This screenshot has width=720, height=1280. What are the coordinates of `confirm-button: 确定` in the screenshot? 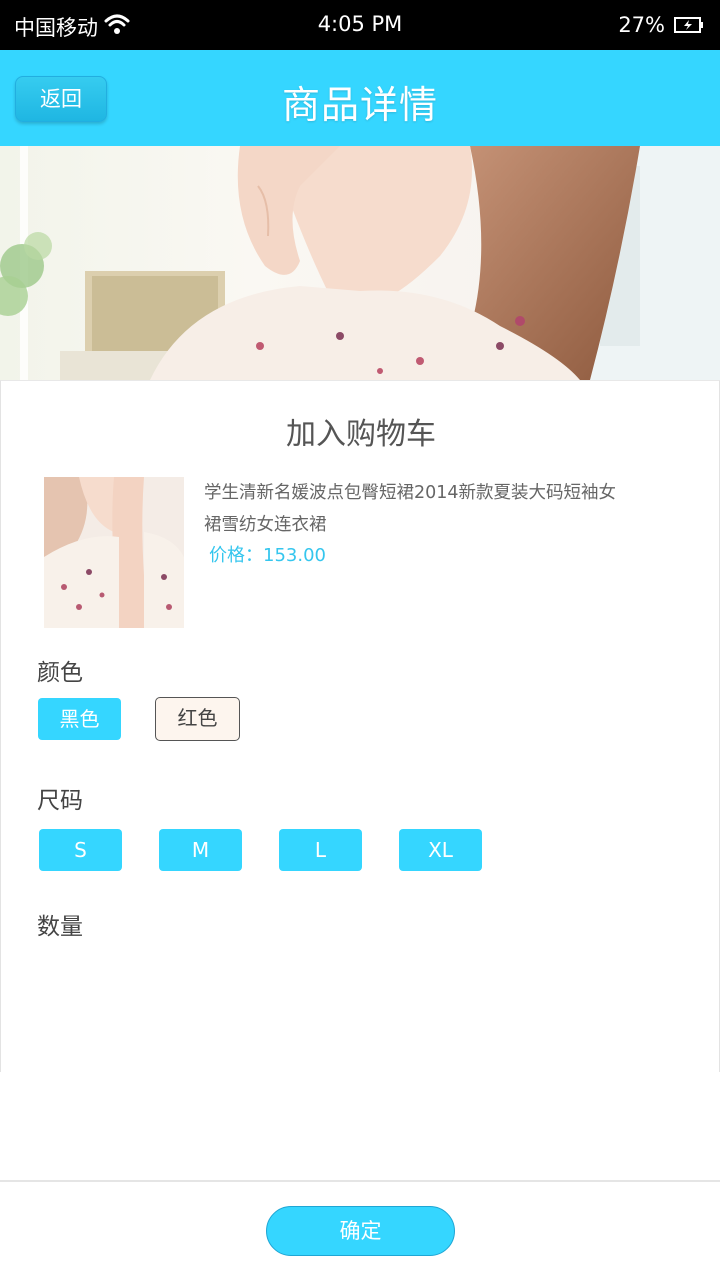 It's located at (360, 1231).